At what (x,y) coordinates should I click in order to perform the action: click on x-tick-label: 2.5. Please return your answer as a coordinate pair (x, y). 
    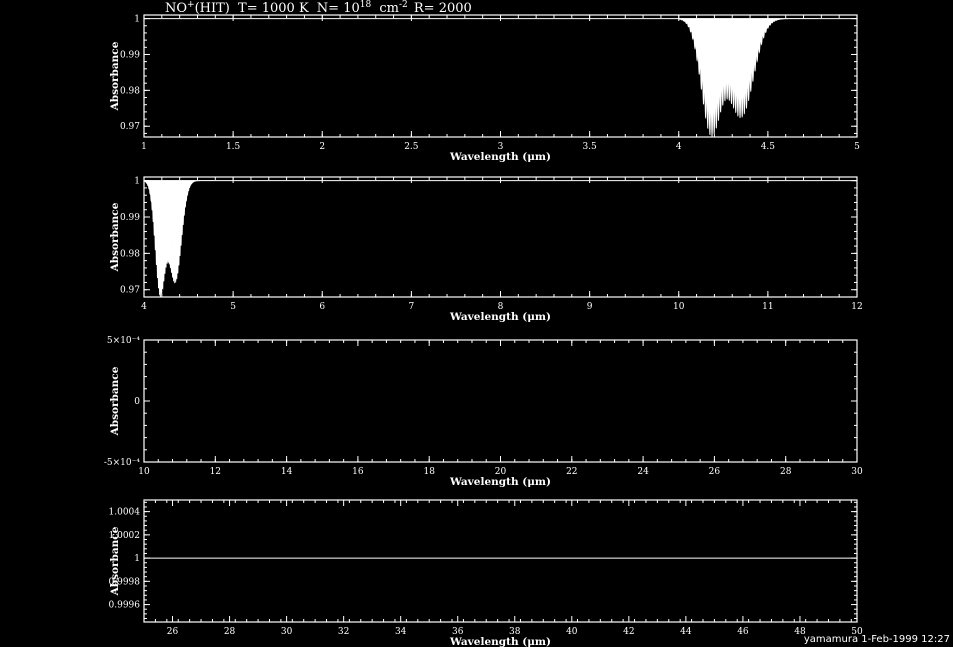
    Looking at the image, I should click on (411, 147).